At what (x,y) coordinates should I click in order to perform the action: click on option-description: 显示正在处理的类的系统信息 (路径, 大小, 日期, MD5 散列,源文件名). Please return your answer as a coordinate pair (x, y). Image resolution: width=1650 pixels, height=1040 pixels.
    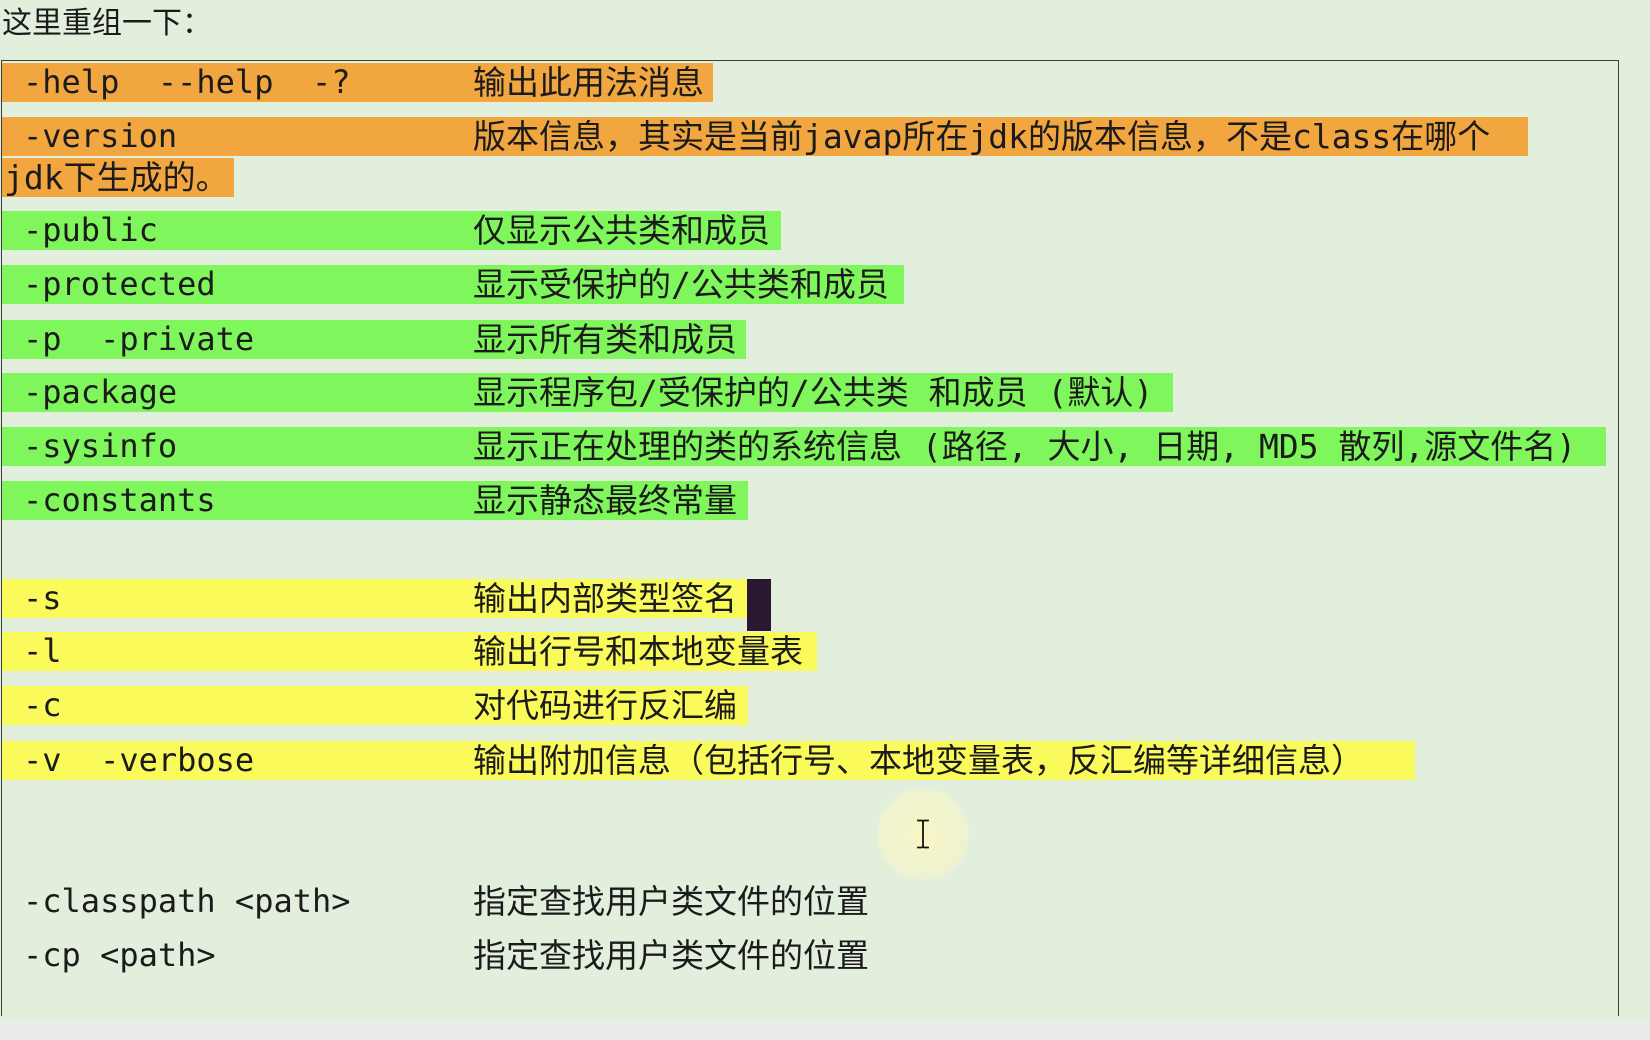
    Looking at the image, I should click on (1025, 446).